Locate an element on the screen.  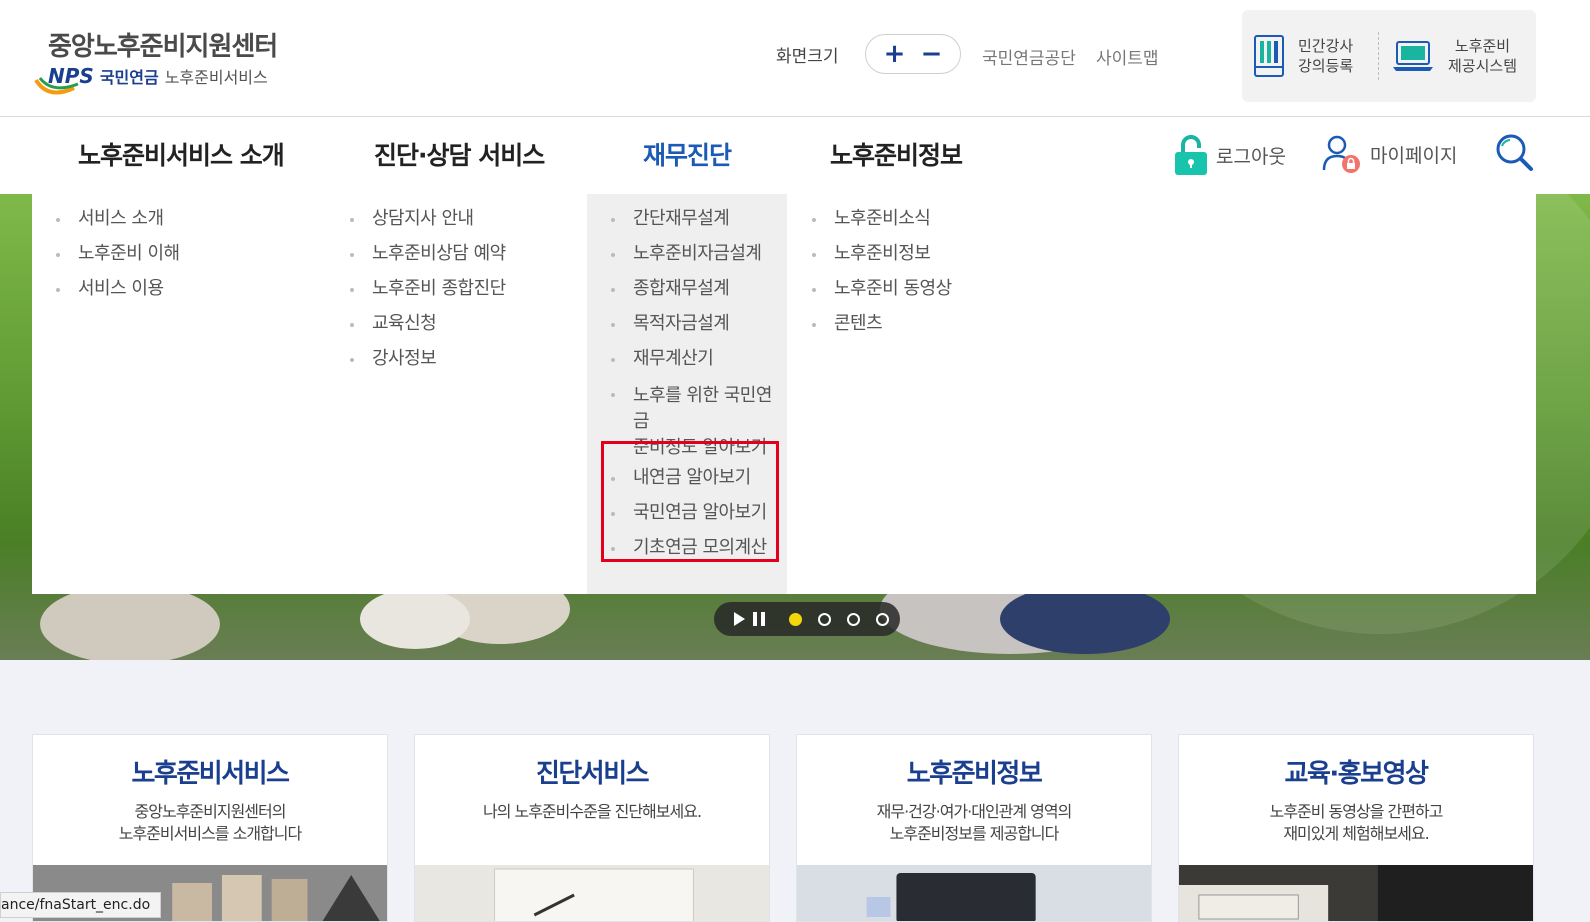
sitemap-link: 사이트맵 is located at coordinates (1127, 56).